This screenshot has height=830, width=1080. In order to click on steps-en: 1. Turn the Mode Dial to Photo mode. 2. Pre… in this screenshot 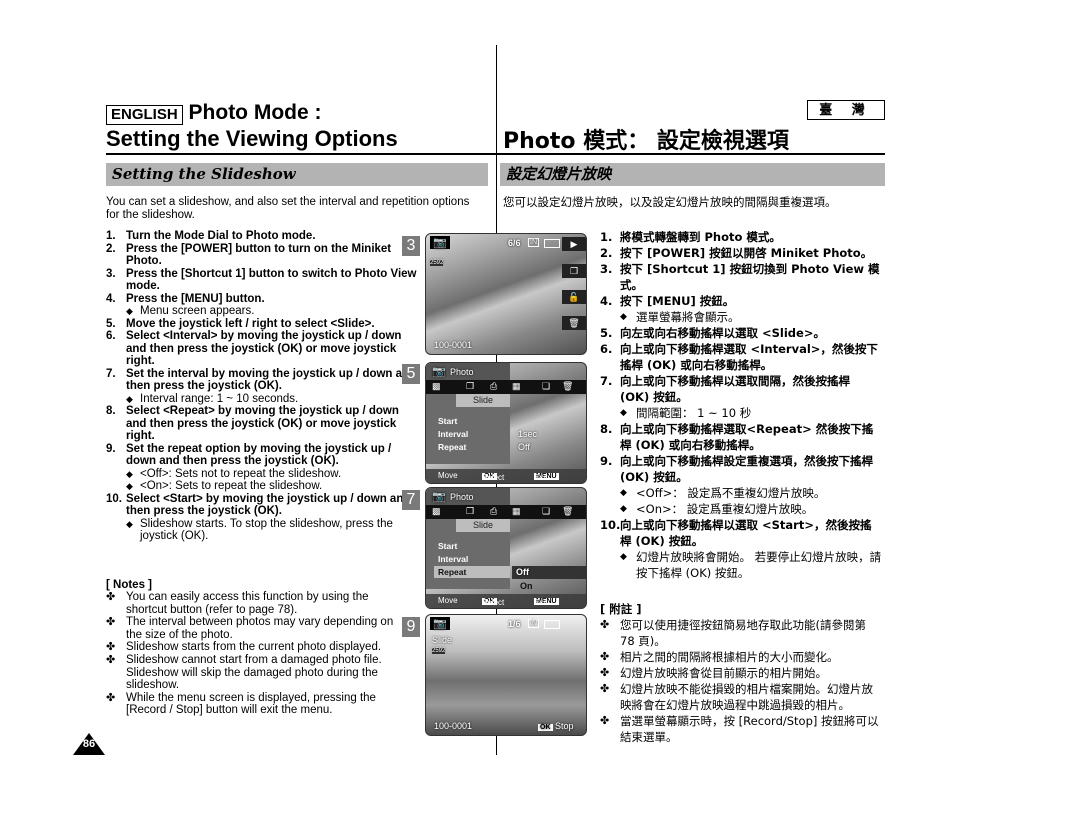, I will do `click(262, 386)`.